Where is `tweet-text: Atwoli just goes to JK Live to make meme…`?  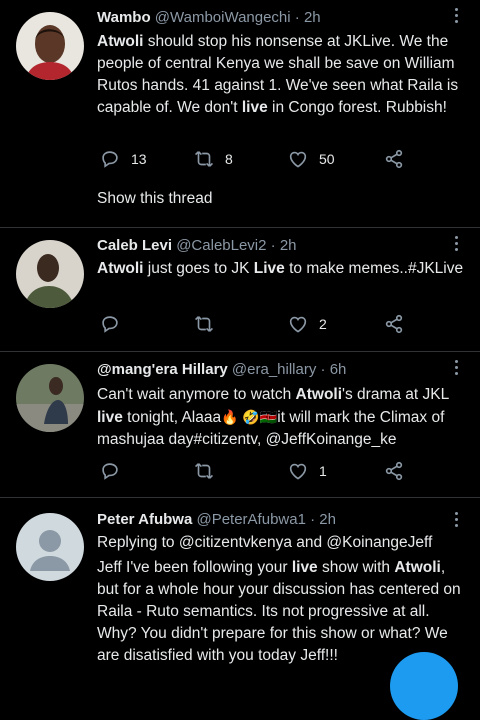 tweet-text: Atwoli just goes to JK Live to make meme… is located at coordinates (283, 269).